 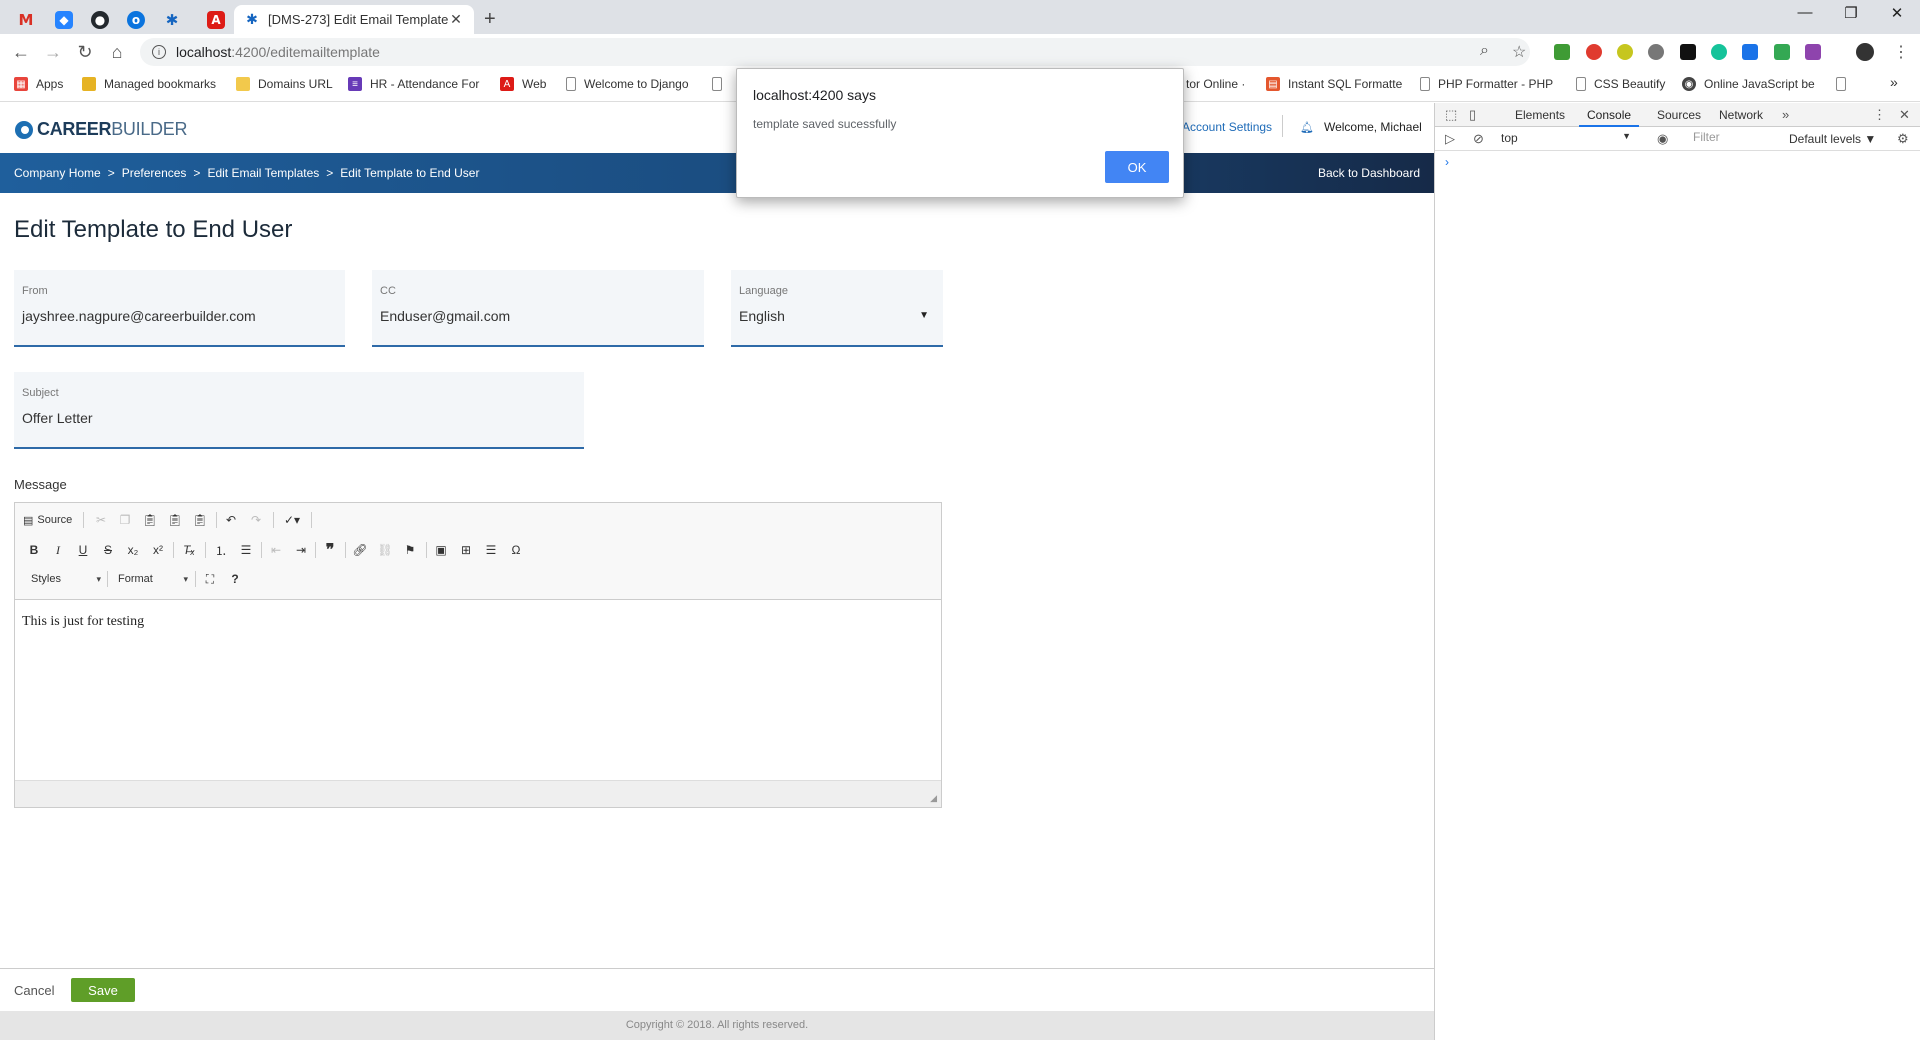 What do you see at coordinates (1484, 51) in the screenshot?
I see `zoom-icon: ⌕` at bounding box center [1484, 51].